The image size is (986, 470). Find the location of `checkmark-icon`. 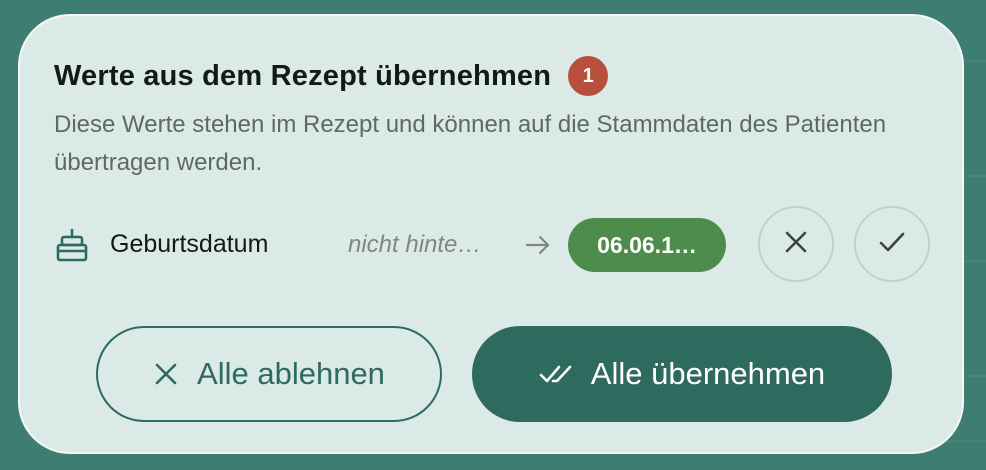

checkmark-icon is located at coordinates (892, 244).